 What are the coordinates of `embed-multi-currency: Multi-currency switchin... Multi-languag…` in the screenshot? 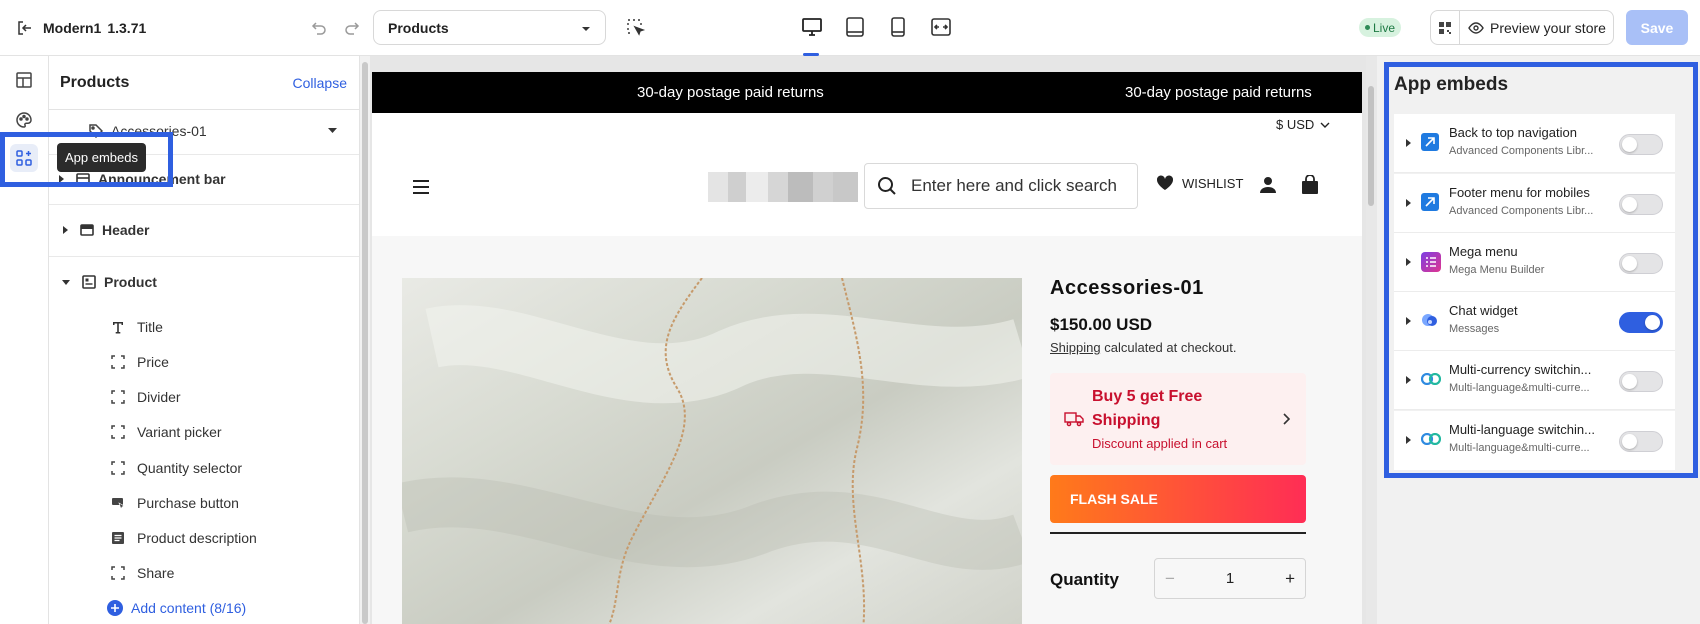 It's located at (1534, 380).